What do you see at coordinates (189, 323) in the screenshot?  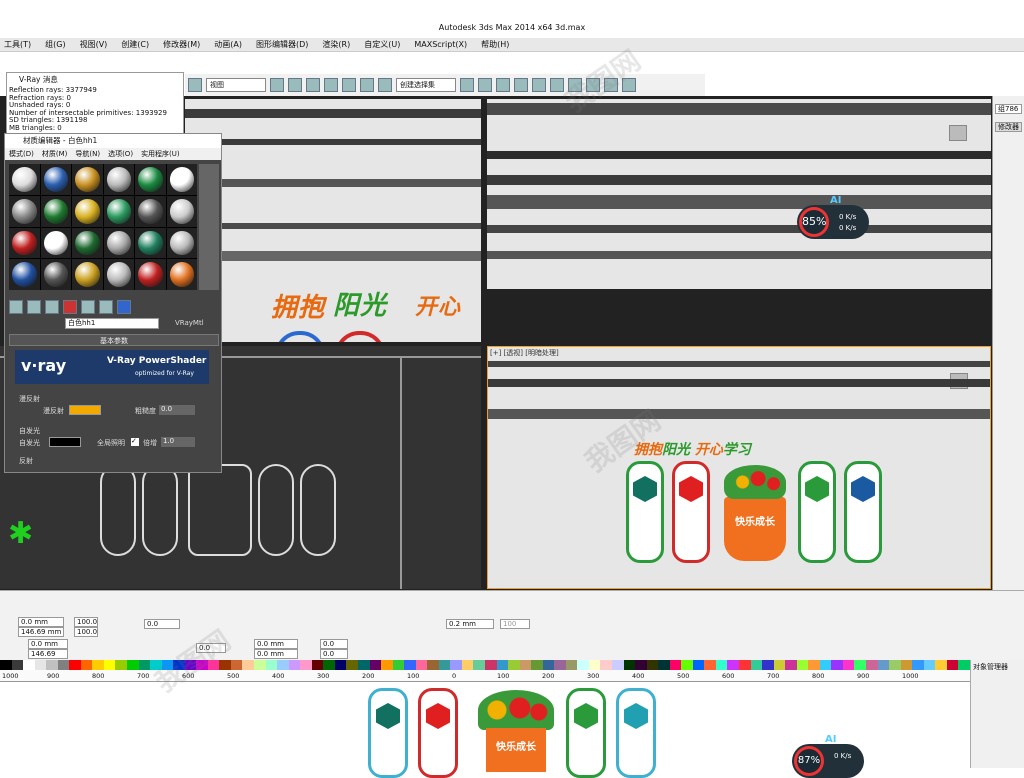 I see `material-type-button: VRayMtl` at bounding box center [189, 323].